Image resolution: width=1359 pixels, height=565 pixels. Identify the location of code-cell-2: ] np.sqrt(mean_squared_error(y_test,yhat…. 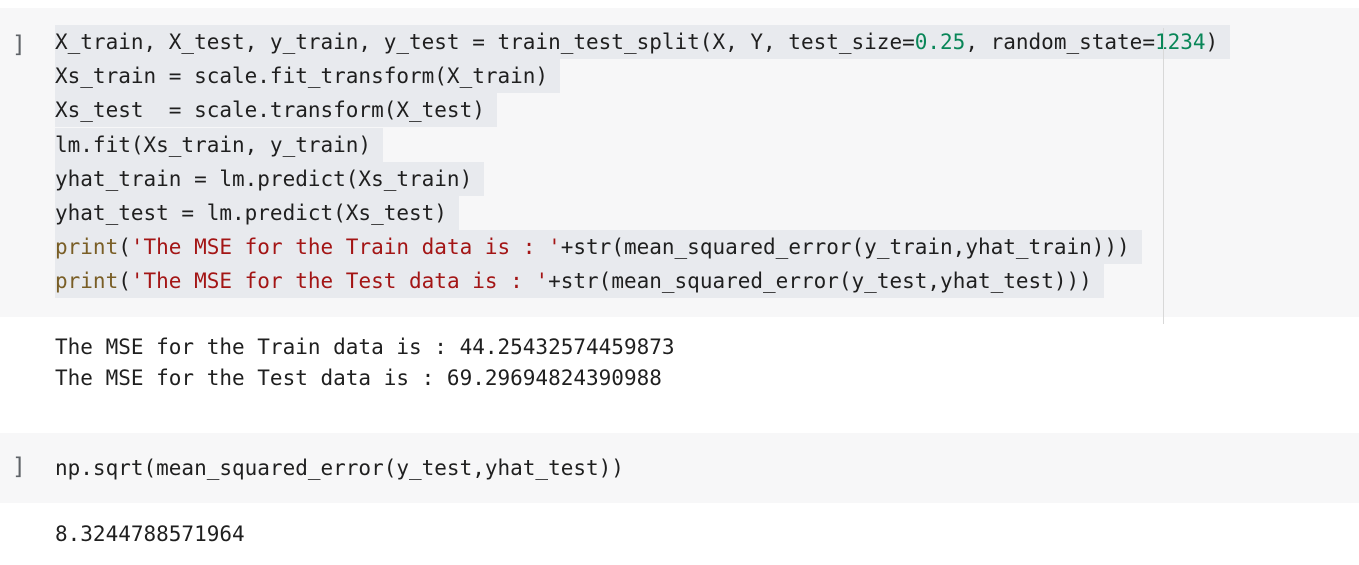
(679, 468).